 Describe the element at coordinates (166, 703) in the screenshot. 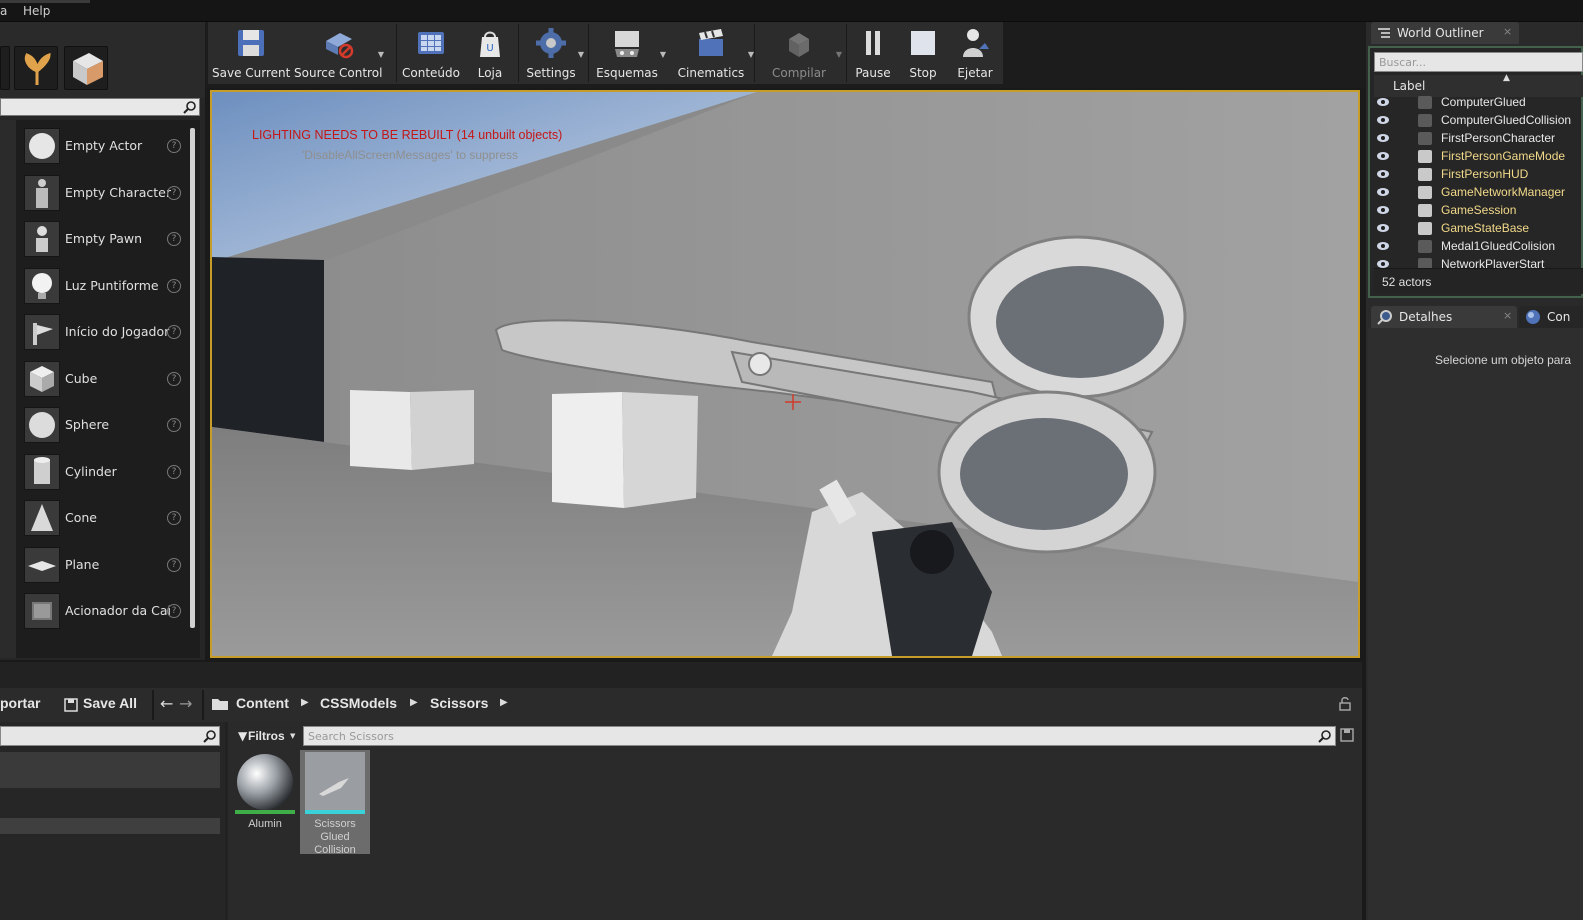

I see `back-arrow-icon: ←` at that location.